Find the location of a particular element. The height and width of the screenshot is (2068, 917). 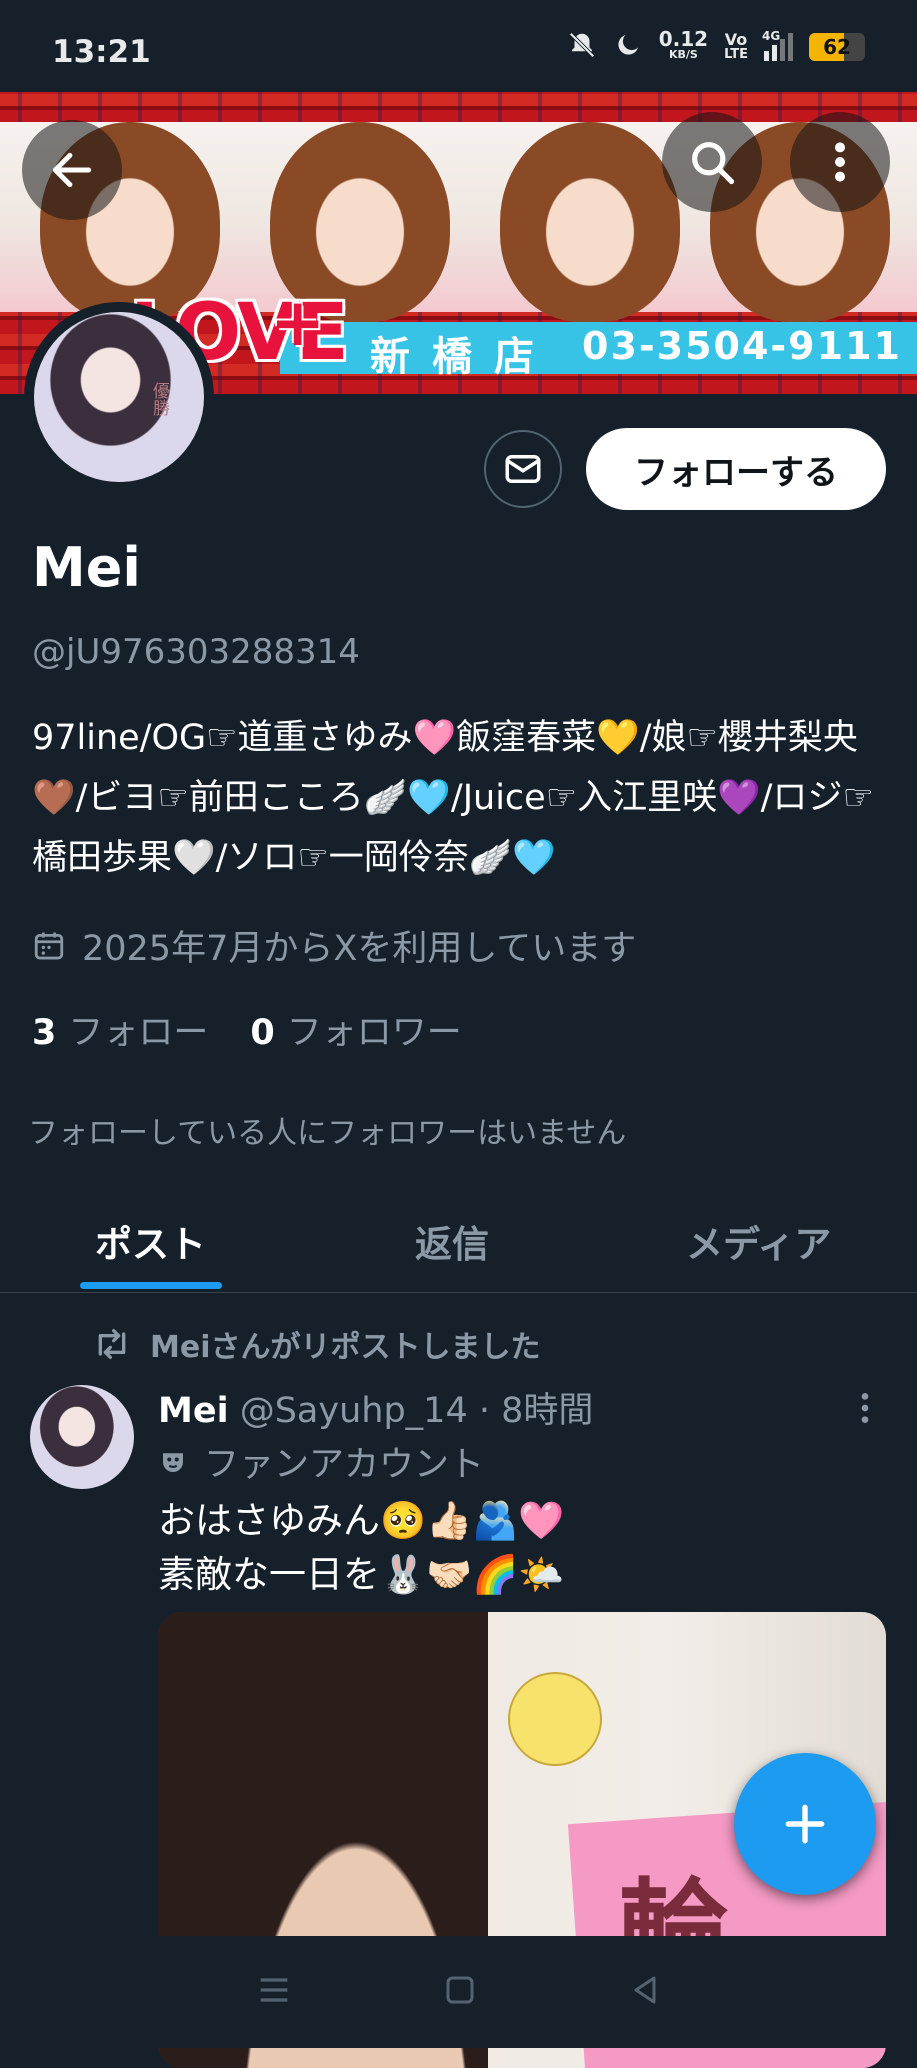

profile-handle: @jU976303288314 is located at coordinates (196, 652).